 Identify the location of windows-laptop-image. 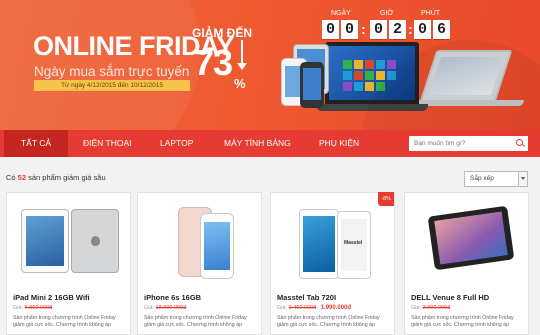
(372, 73).